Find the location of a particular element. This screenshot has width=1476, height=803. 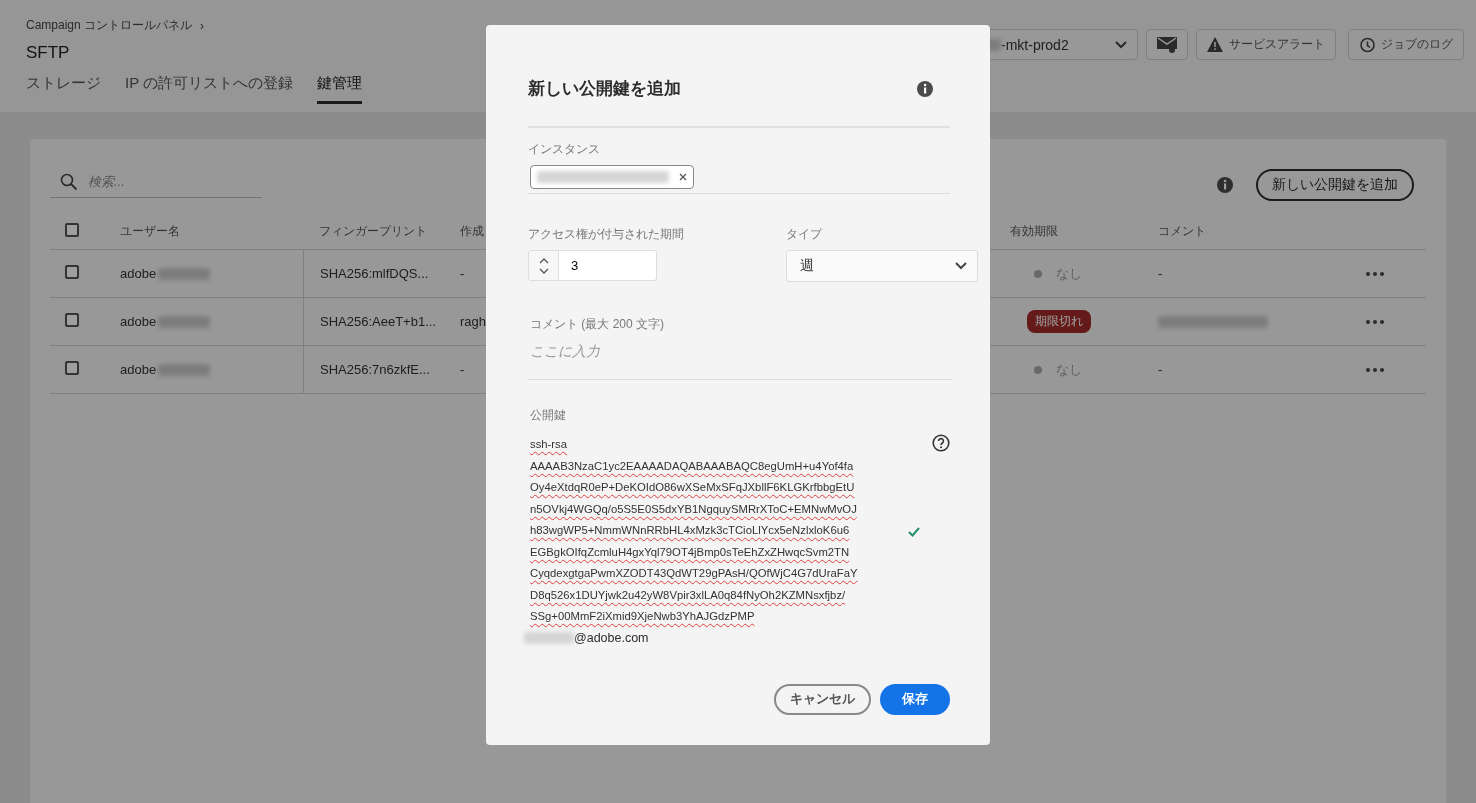

comment-field: ここに入力 is located at coordinates (680, 351).